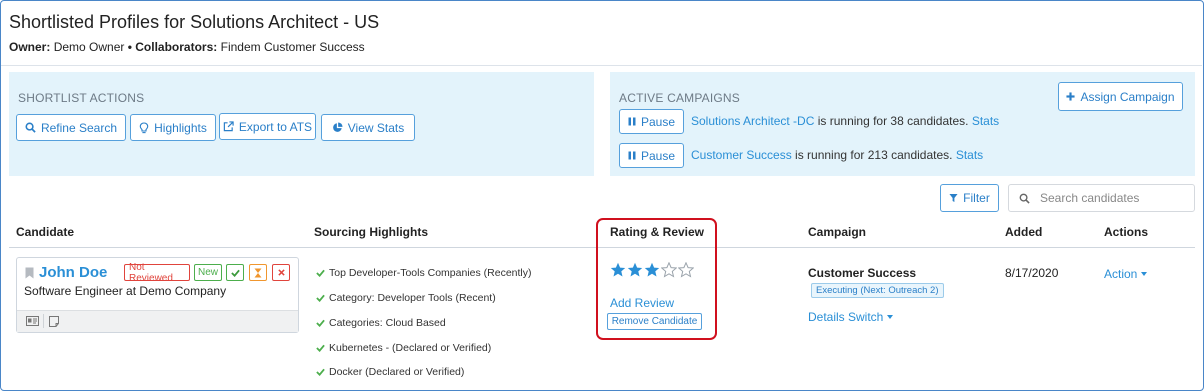  What do you see at coordinates (1110, 198) in the screenshot?
I see `search-input` at bounding box center [1110, 198].